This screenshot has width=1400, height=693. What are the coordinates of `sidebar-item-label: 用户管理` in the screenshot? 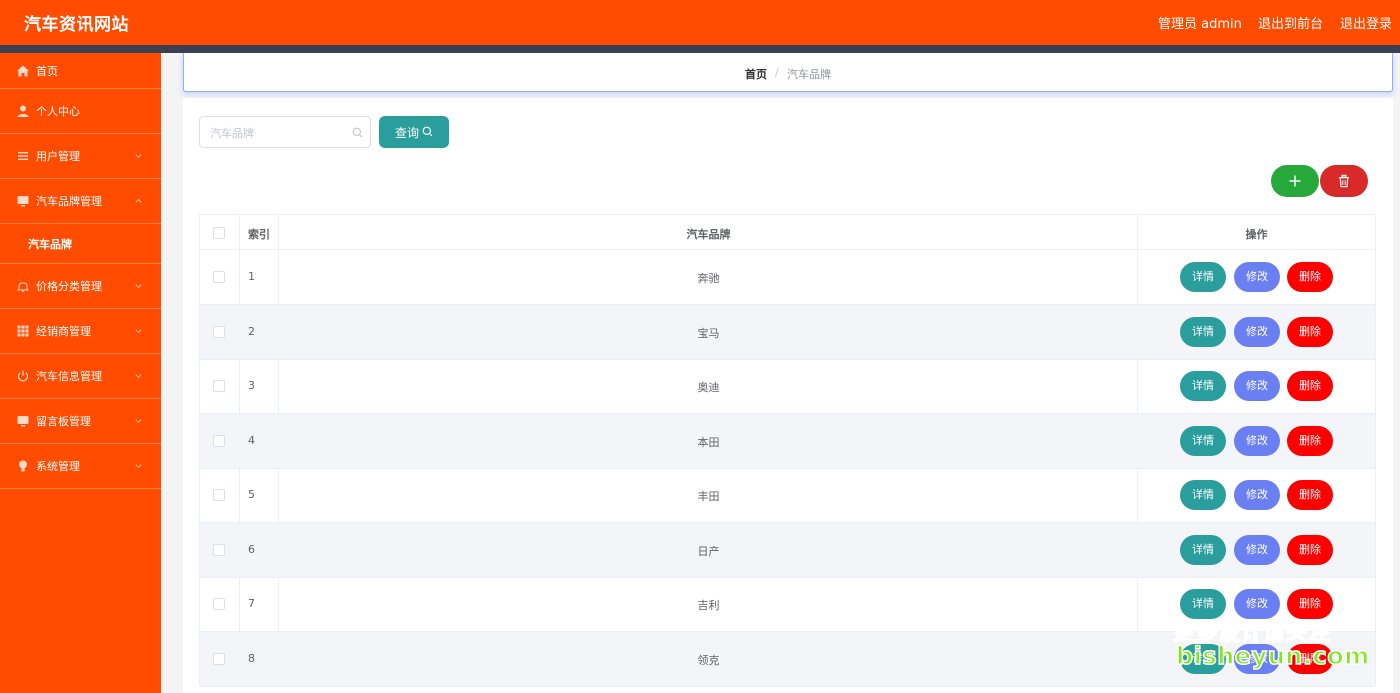 It's located at (58, 156).